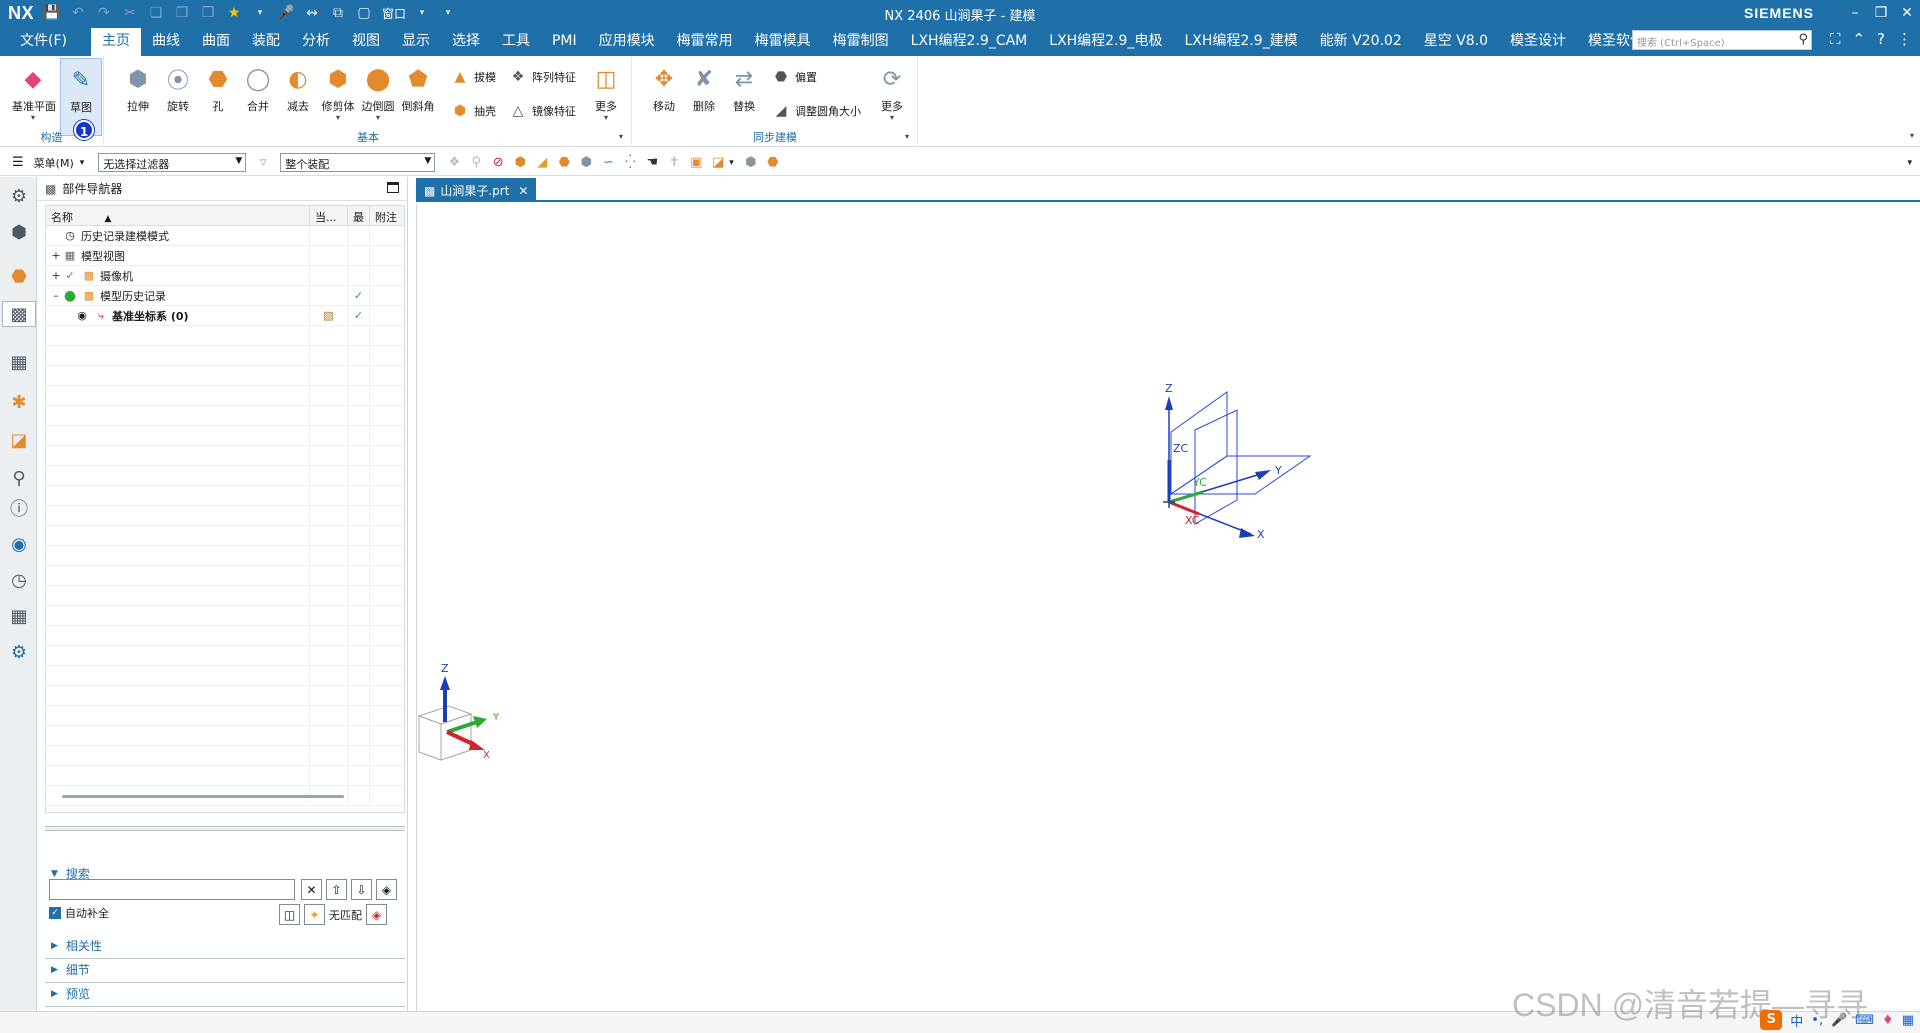  What do you see at coordinates (359, 215) in the screenshot?
I see `column-latest: 最` at bounding box center [359, 215].